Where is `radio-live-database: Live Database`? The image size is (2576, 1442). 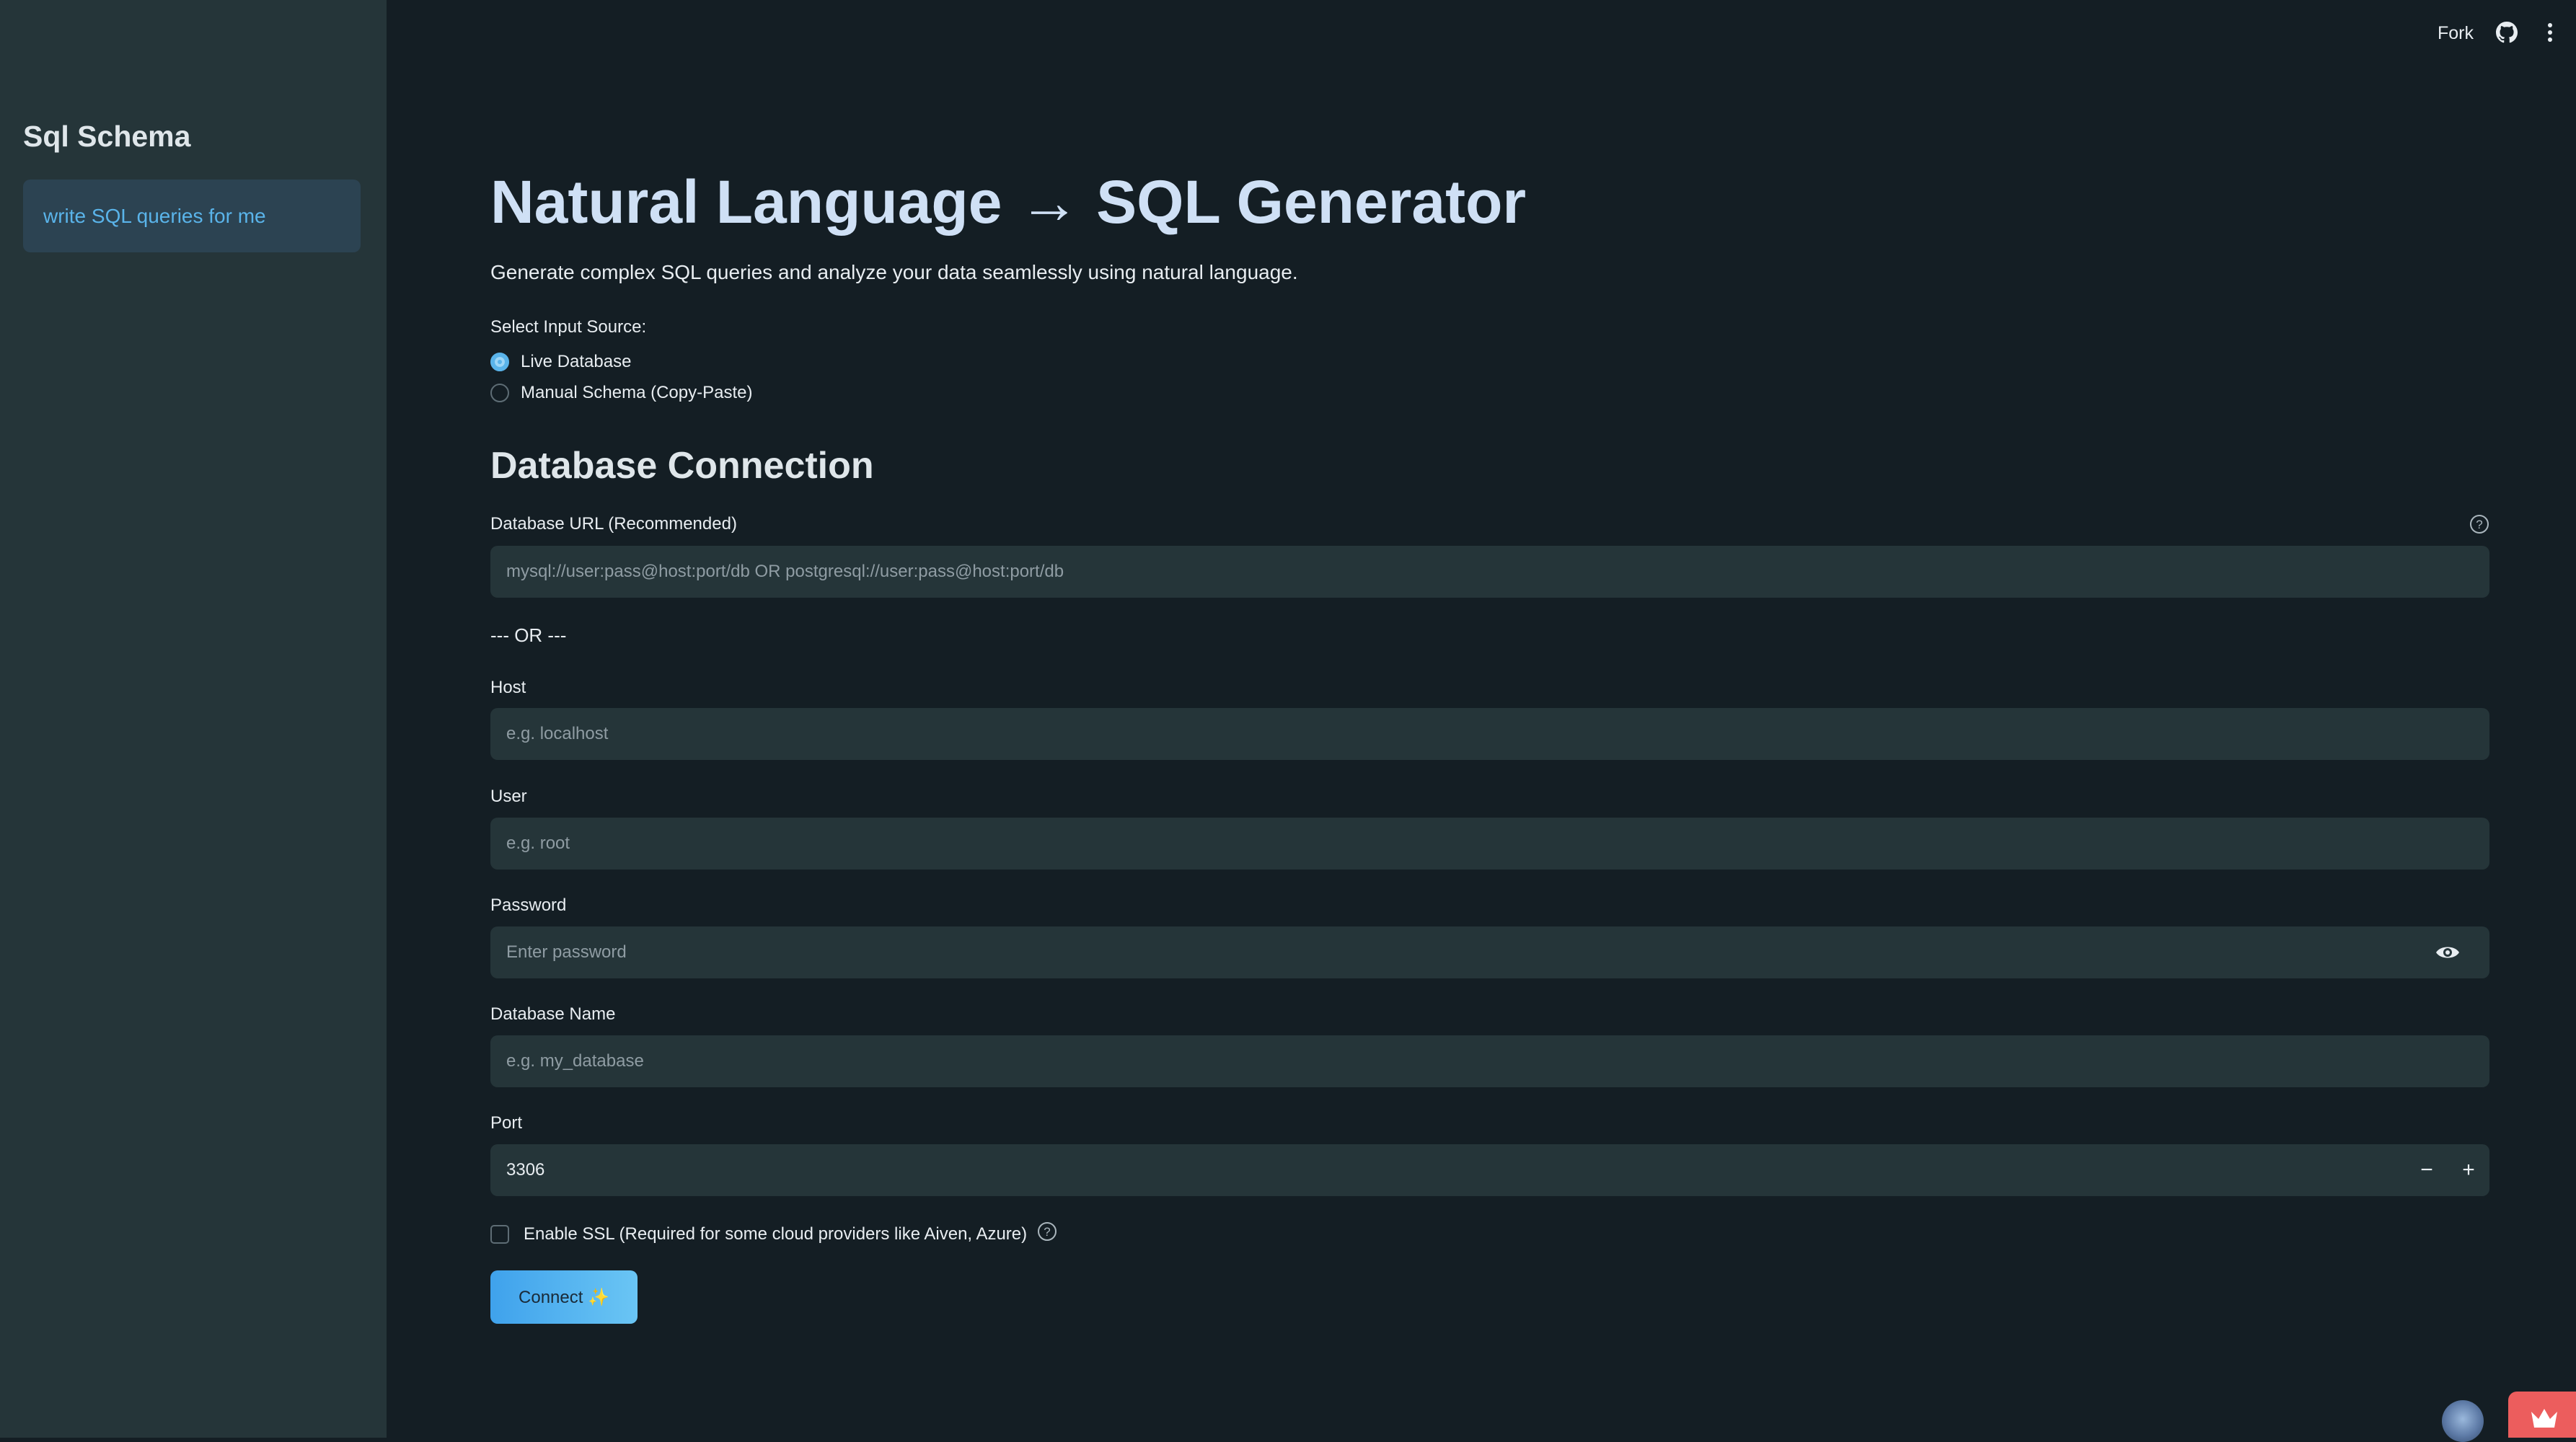 radio-live-database: Live Database is located at coordinates (560, 362).